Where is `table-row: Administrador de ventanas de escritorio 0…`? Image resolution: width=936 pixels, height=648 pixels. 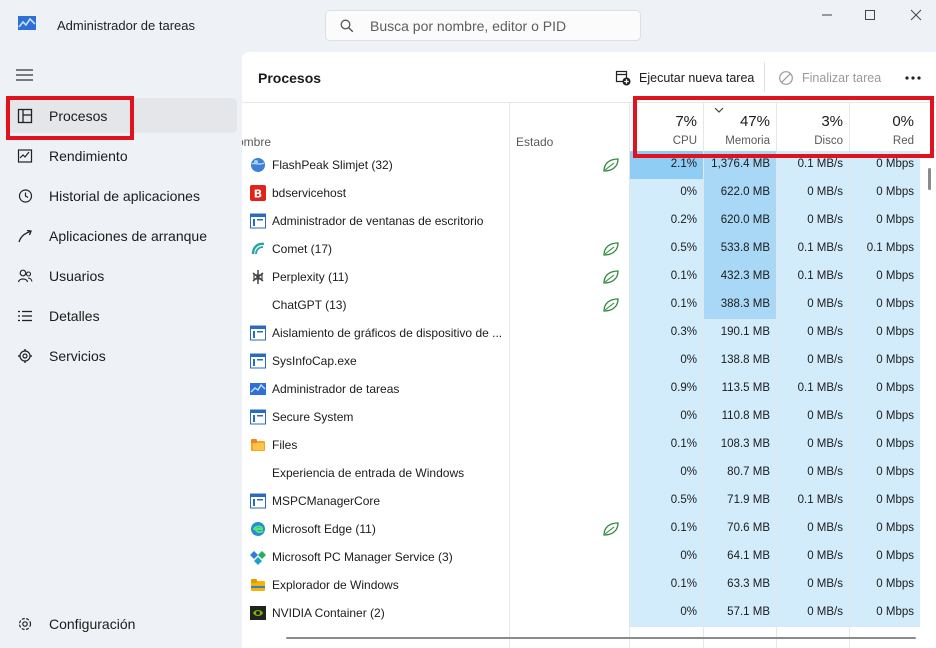 table-row: Administrador de ventanas de escritorio 0… is located at coordinates (581, 221).